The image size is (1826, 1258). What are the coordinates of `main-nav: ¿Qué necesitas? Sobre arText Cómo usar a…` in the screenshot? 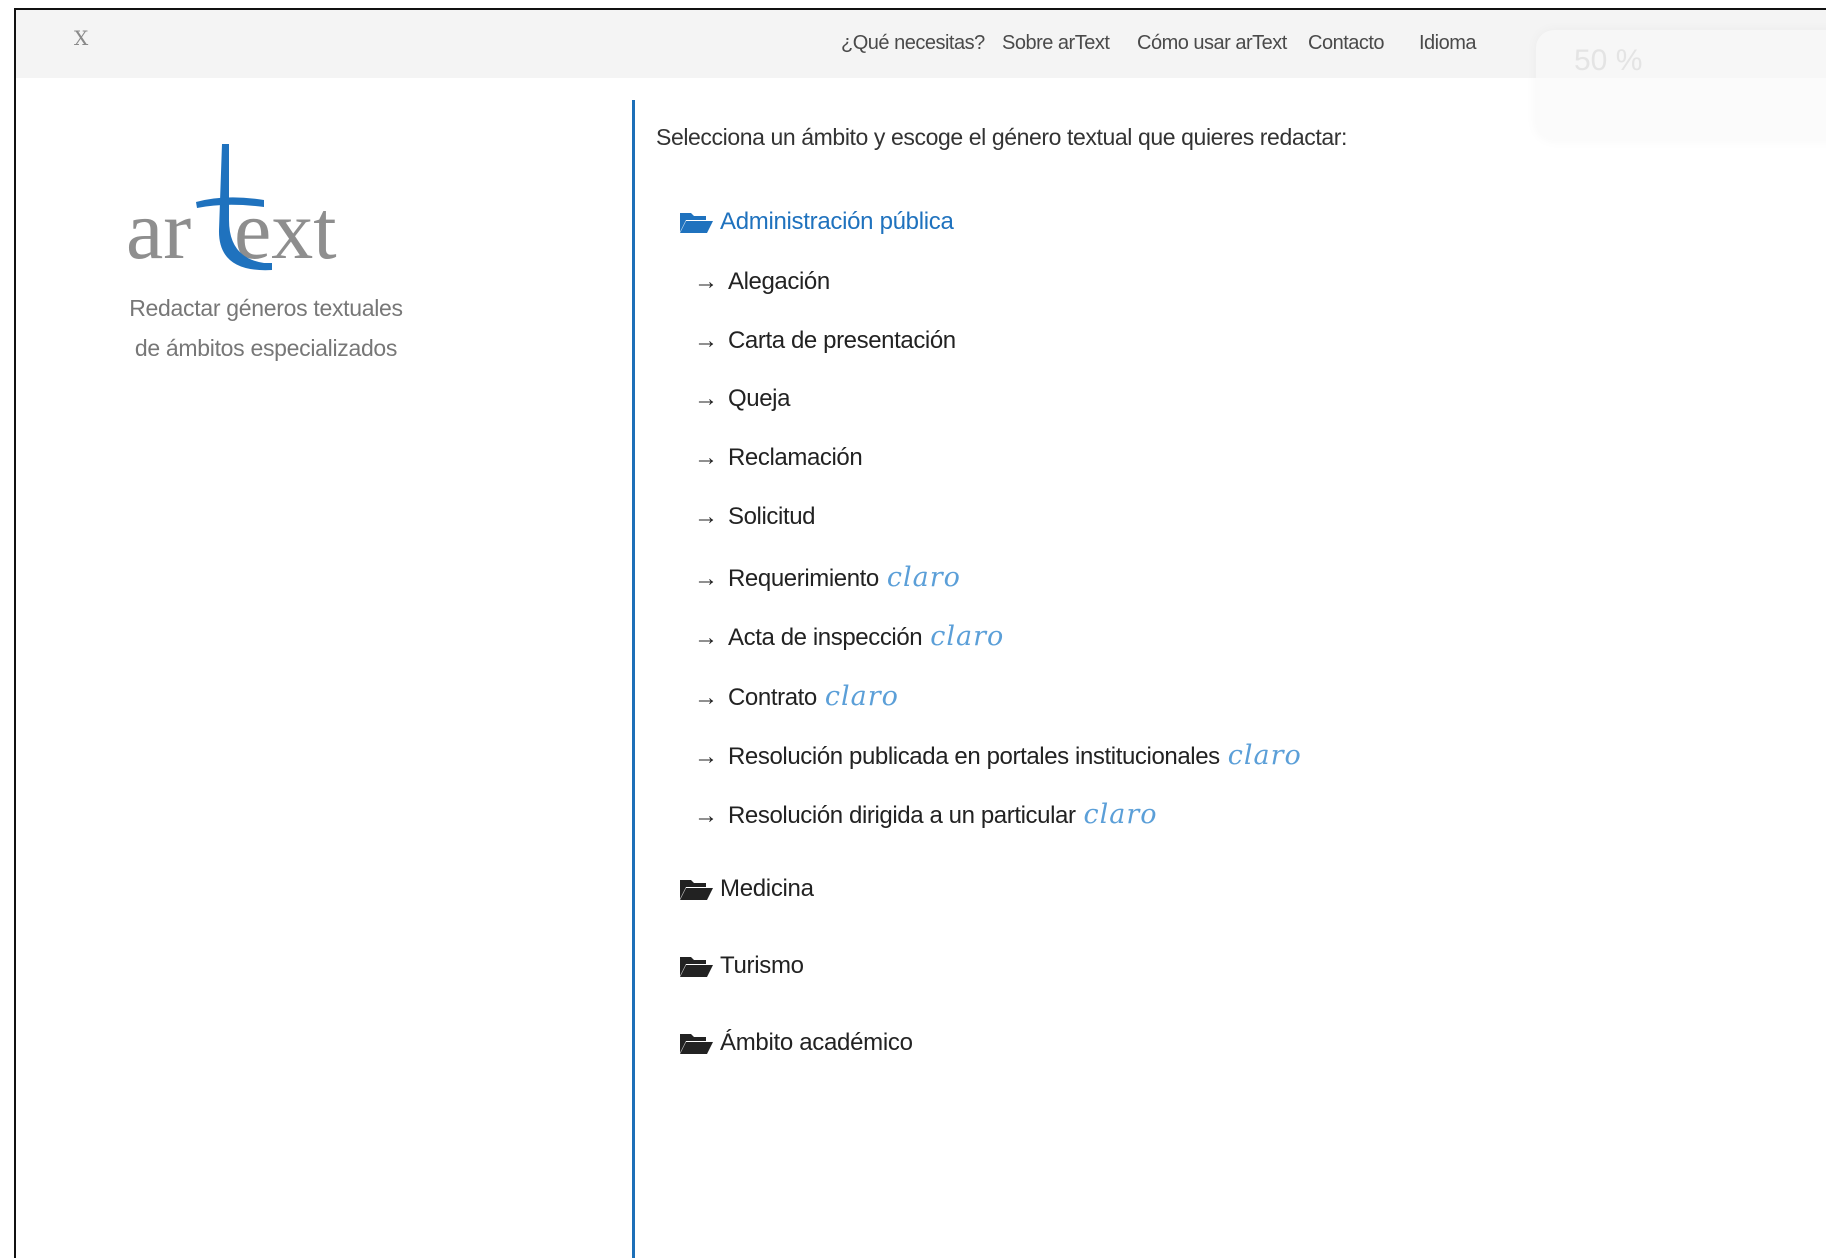 It's located at (921, 47).